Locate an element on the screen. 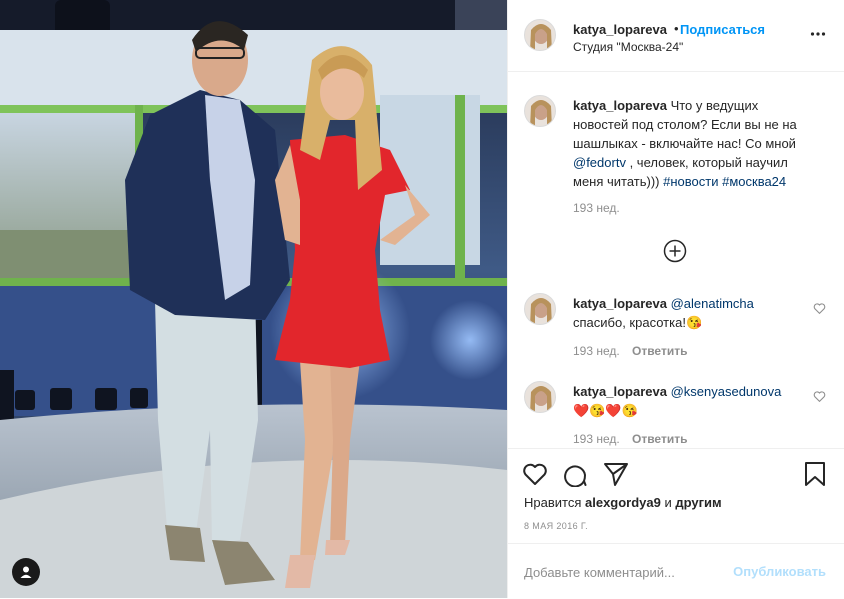 This screenshot has width=844, height=599. caption-username: katya_lopareva is located at coordinates (620, 105).